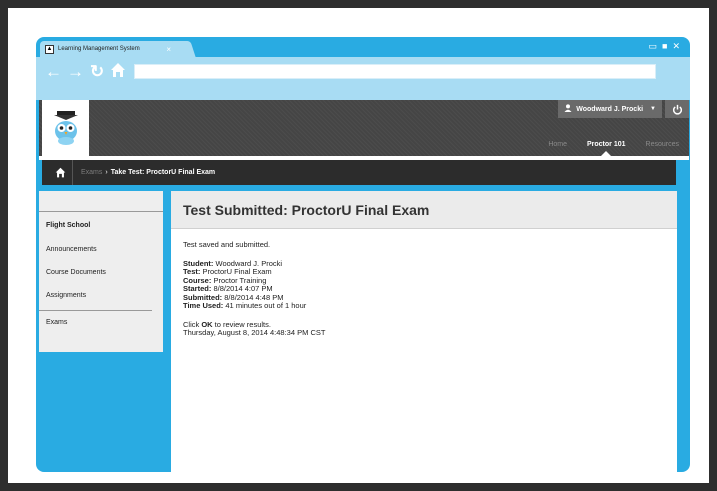 This screenshot has height=491, width=717. I want to click on window-controls: ▭ ■ ✕, so click(665, 46).